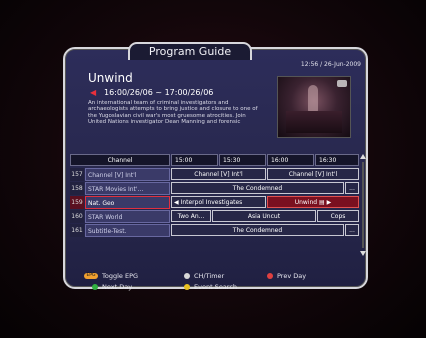  Describe the element at coordinates (187, 276) in the screenshot. I see `ch-timer-key-icon` at that location.